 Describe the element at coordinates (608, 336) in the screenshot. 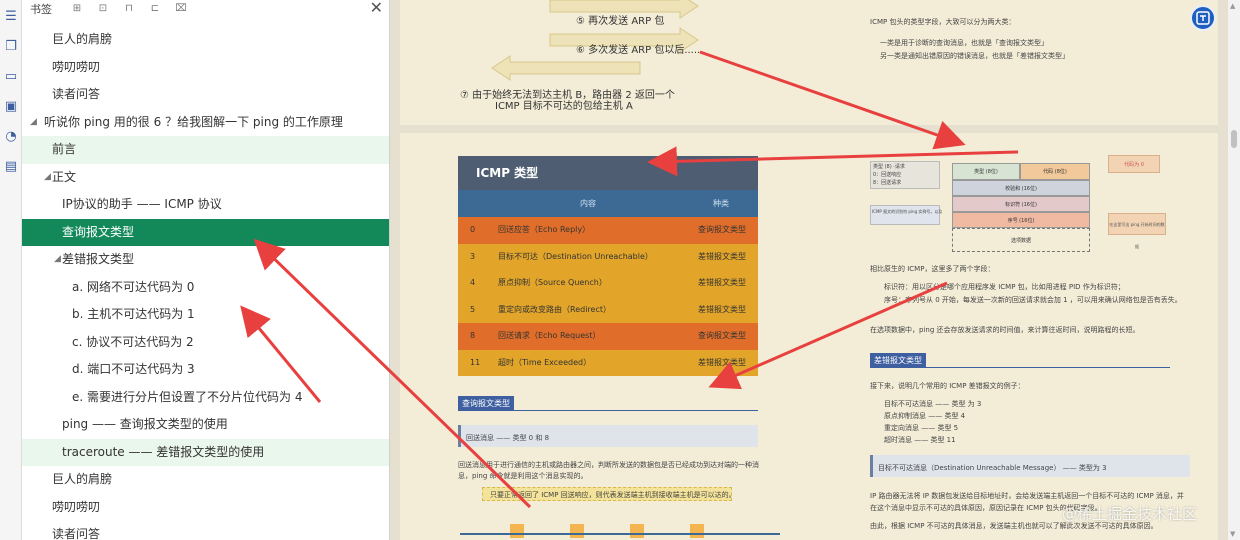

I see `icmp-table-row: 8 回送请求（Echo Request） 查询报文类型` at that location.